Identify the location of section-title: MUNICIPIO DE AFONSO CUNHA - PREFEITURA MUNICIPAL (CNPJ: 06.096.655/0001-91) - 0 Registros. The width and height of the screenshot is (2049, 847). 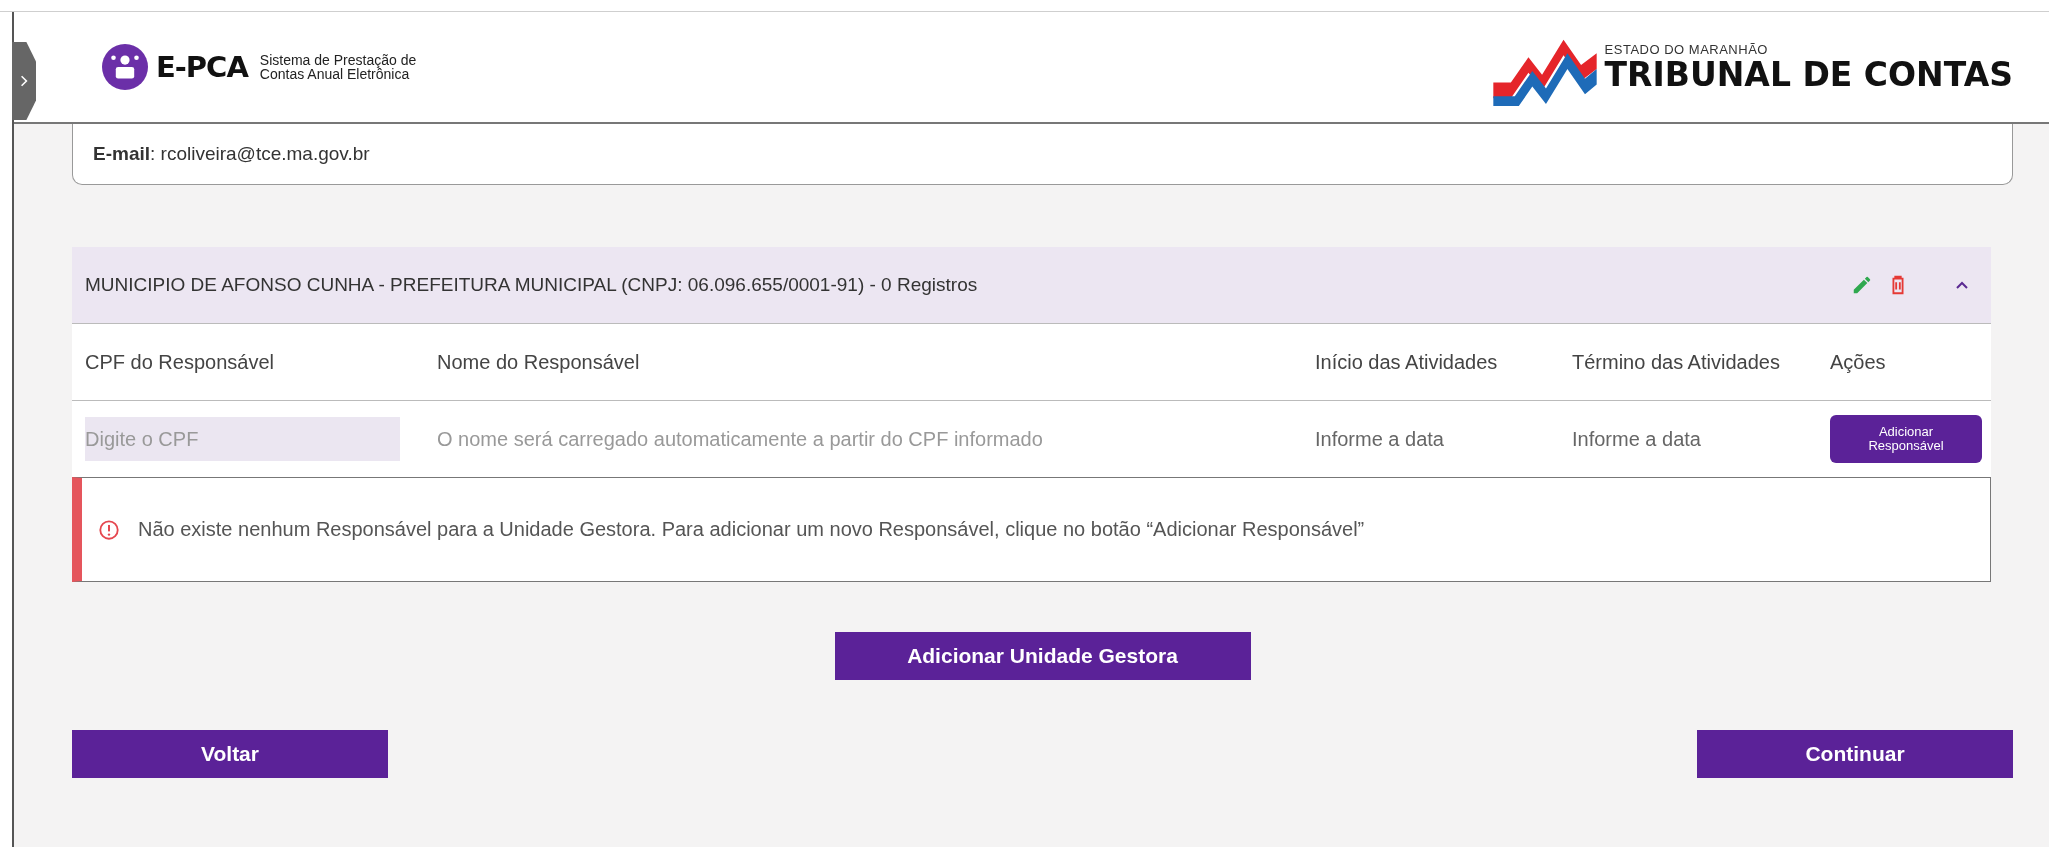
(531, 285).